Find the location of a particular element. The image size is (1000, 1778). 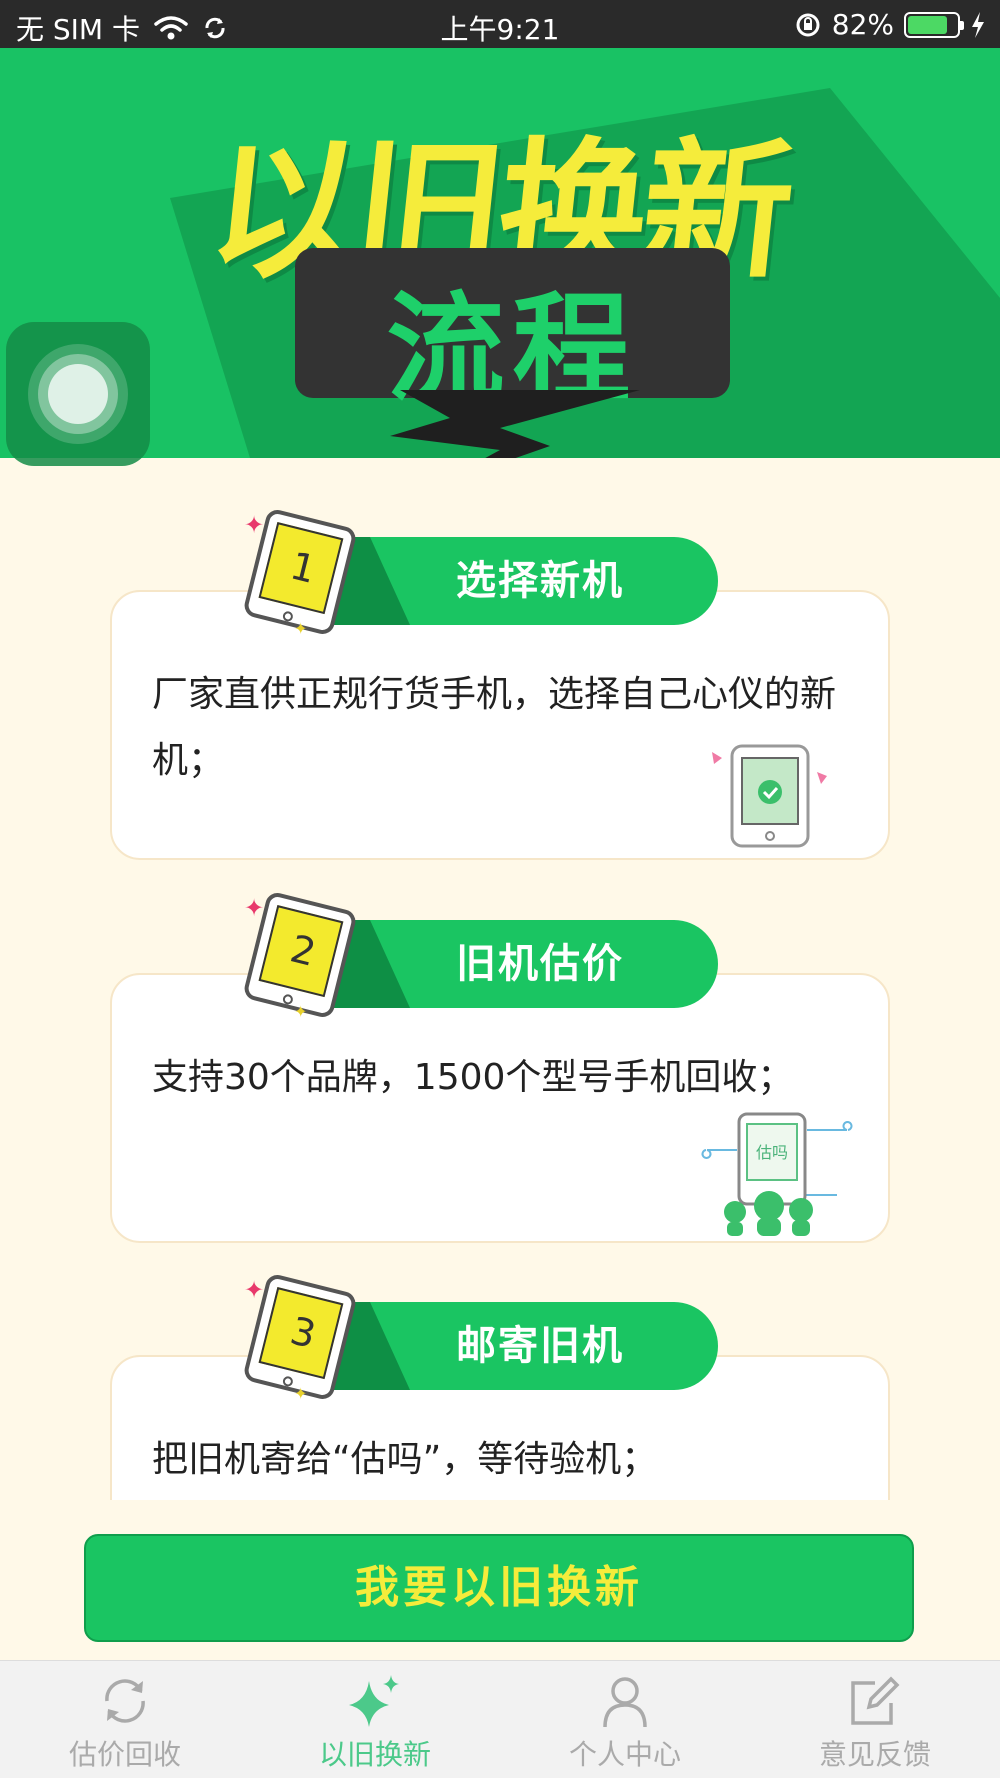

step-number-badge: ✦ 2 ✦ is located at coordinates (300, 955).